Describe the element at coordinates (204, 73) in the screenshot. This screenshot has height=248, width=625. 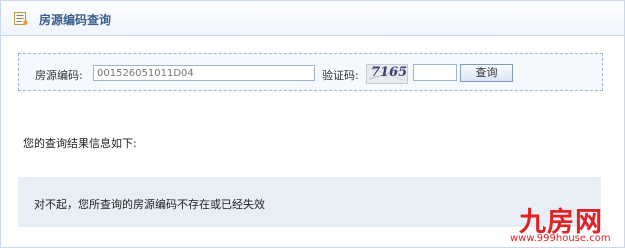
I see `house-code-input` at that location.